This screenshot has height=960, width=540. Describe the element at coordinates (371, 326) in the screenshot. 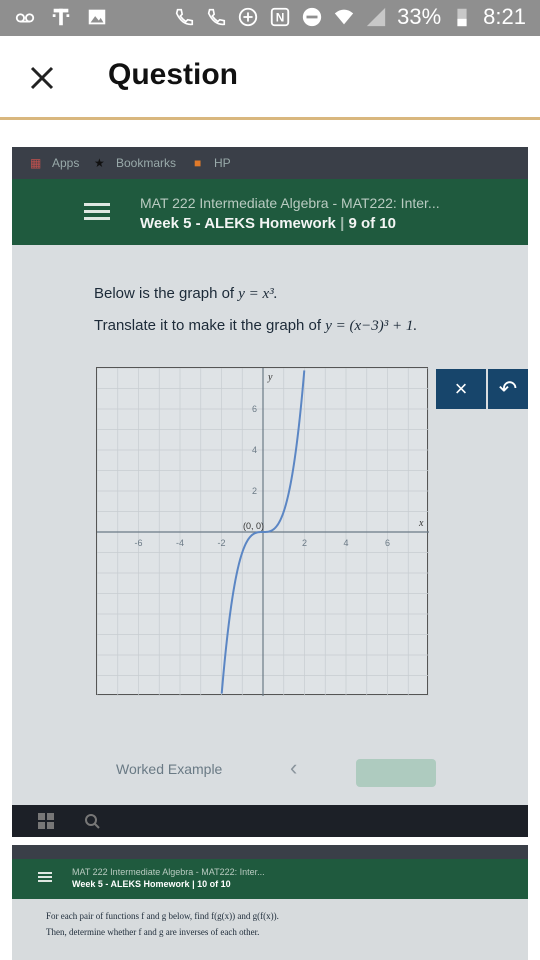

I see `question-line-2-math: y = (x−3)³ + 1.` at that location.